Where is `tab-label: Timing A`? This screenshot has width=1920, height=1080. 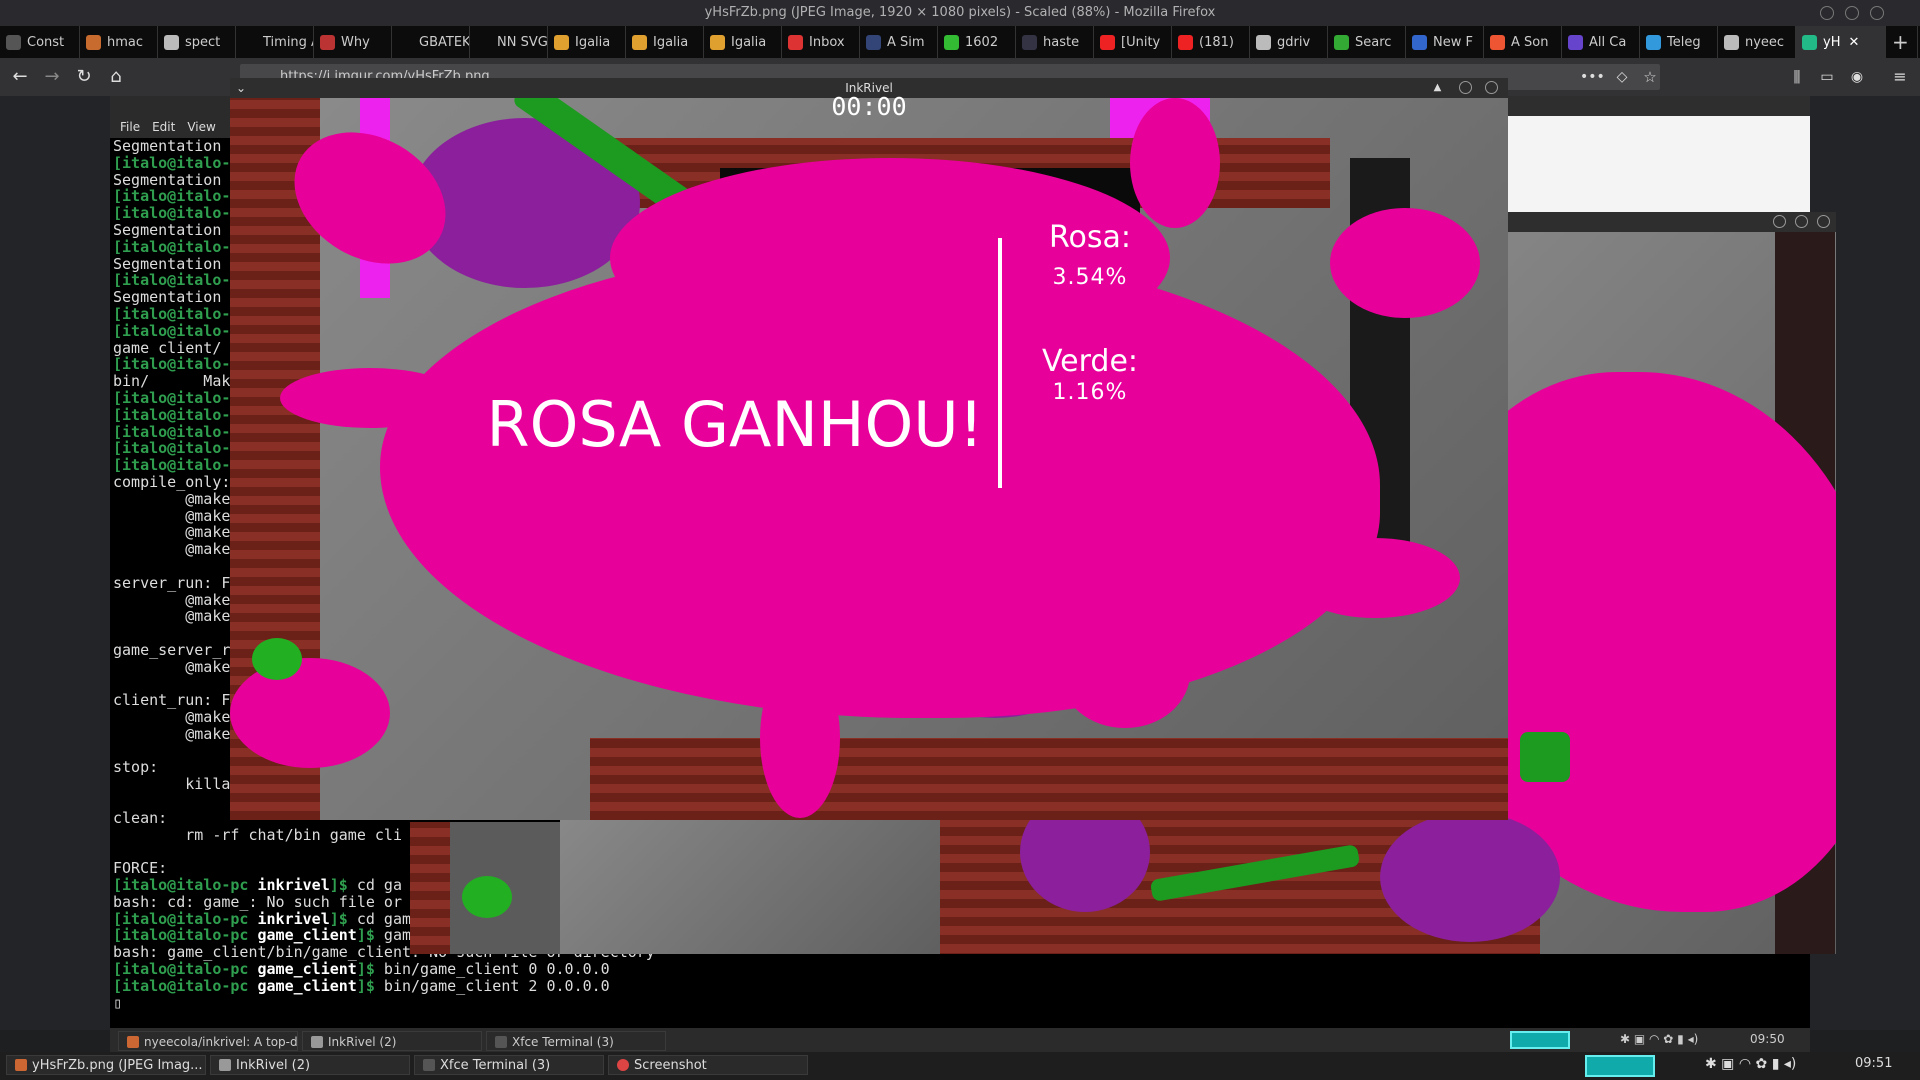 tab-label: Timing A is located at coordinates (288, 42).